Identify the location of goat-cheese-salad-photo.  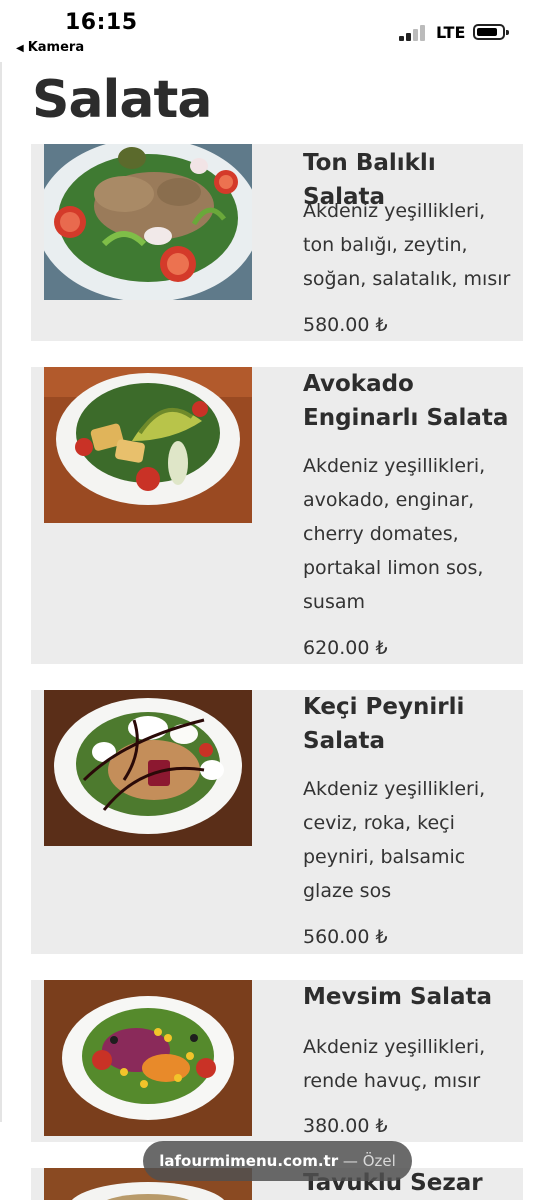
(148, 768).